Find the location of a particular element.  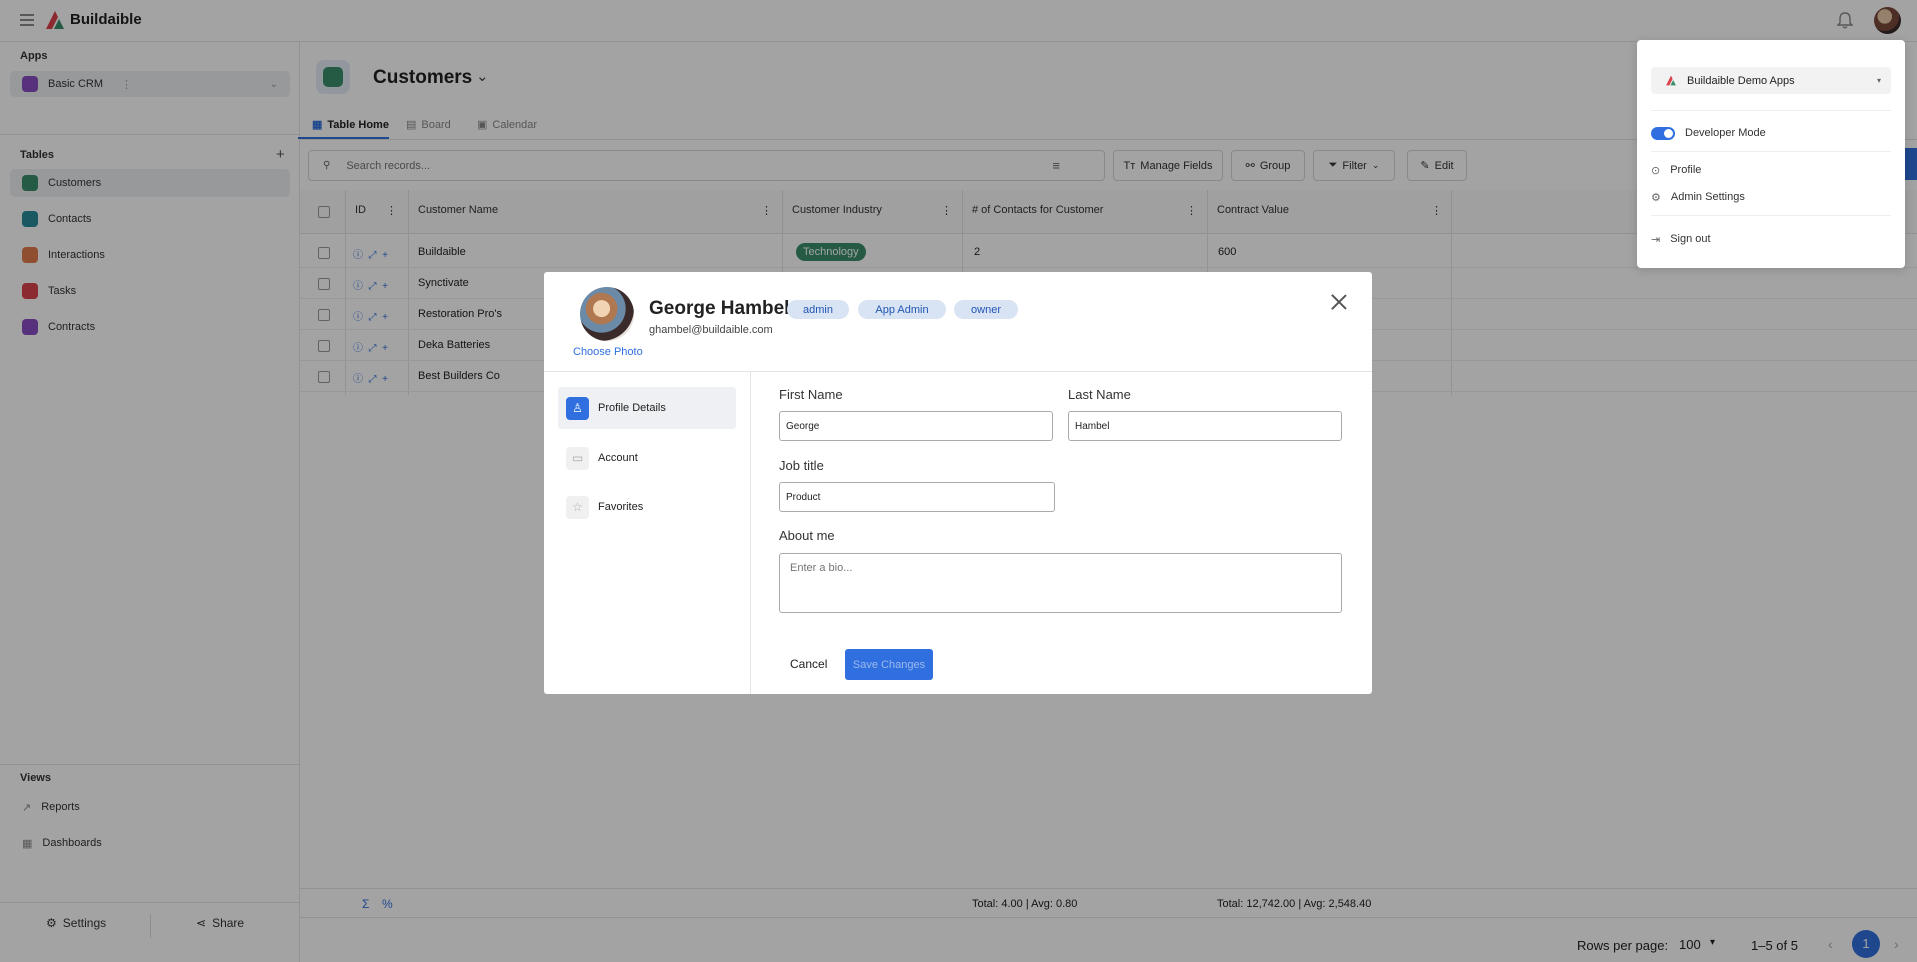

menu-item-profile: ⊙ Profile is located at coordinates (1676, 170).